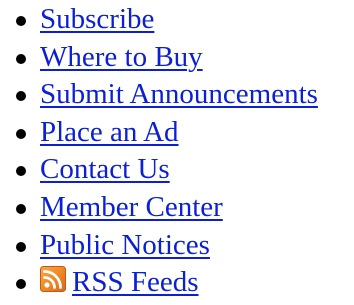 The width and height of the screenshot is (354, 305). I want to click on list-item-rss-feeds: RSS Feeds, so click(159, 284).